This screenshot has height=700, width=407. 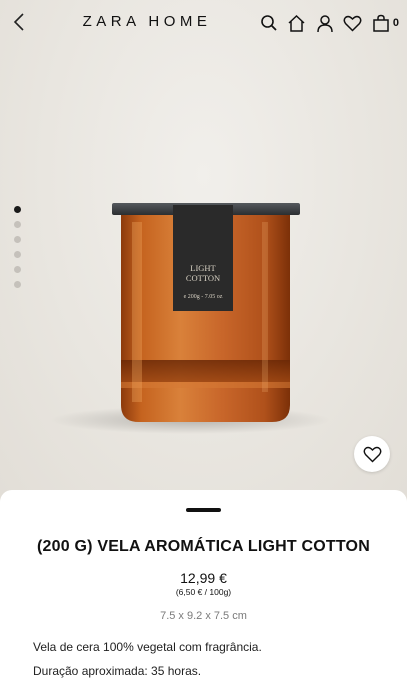 I want to click on search-icon, so click(x=269, y=23).